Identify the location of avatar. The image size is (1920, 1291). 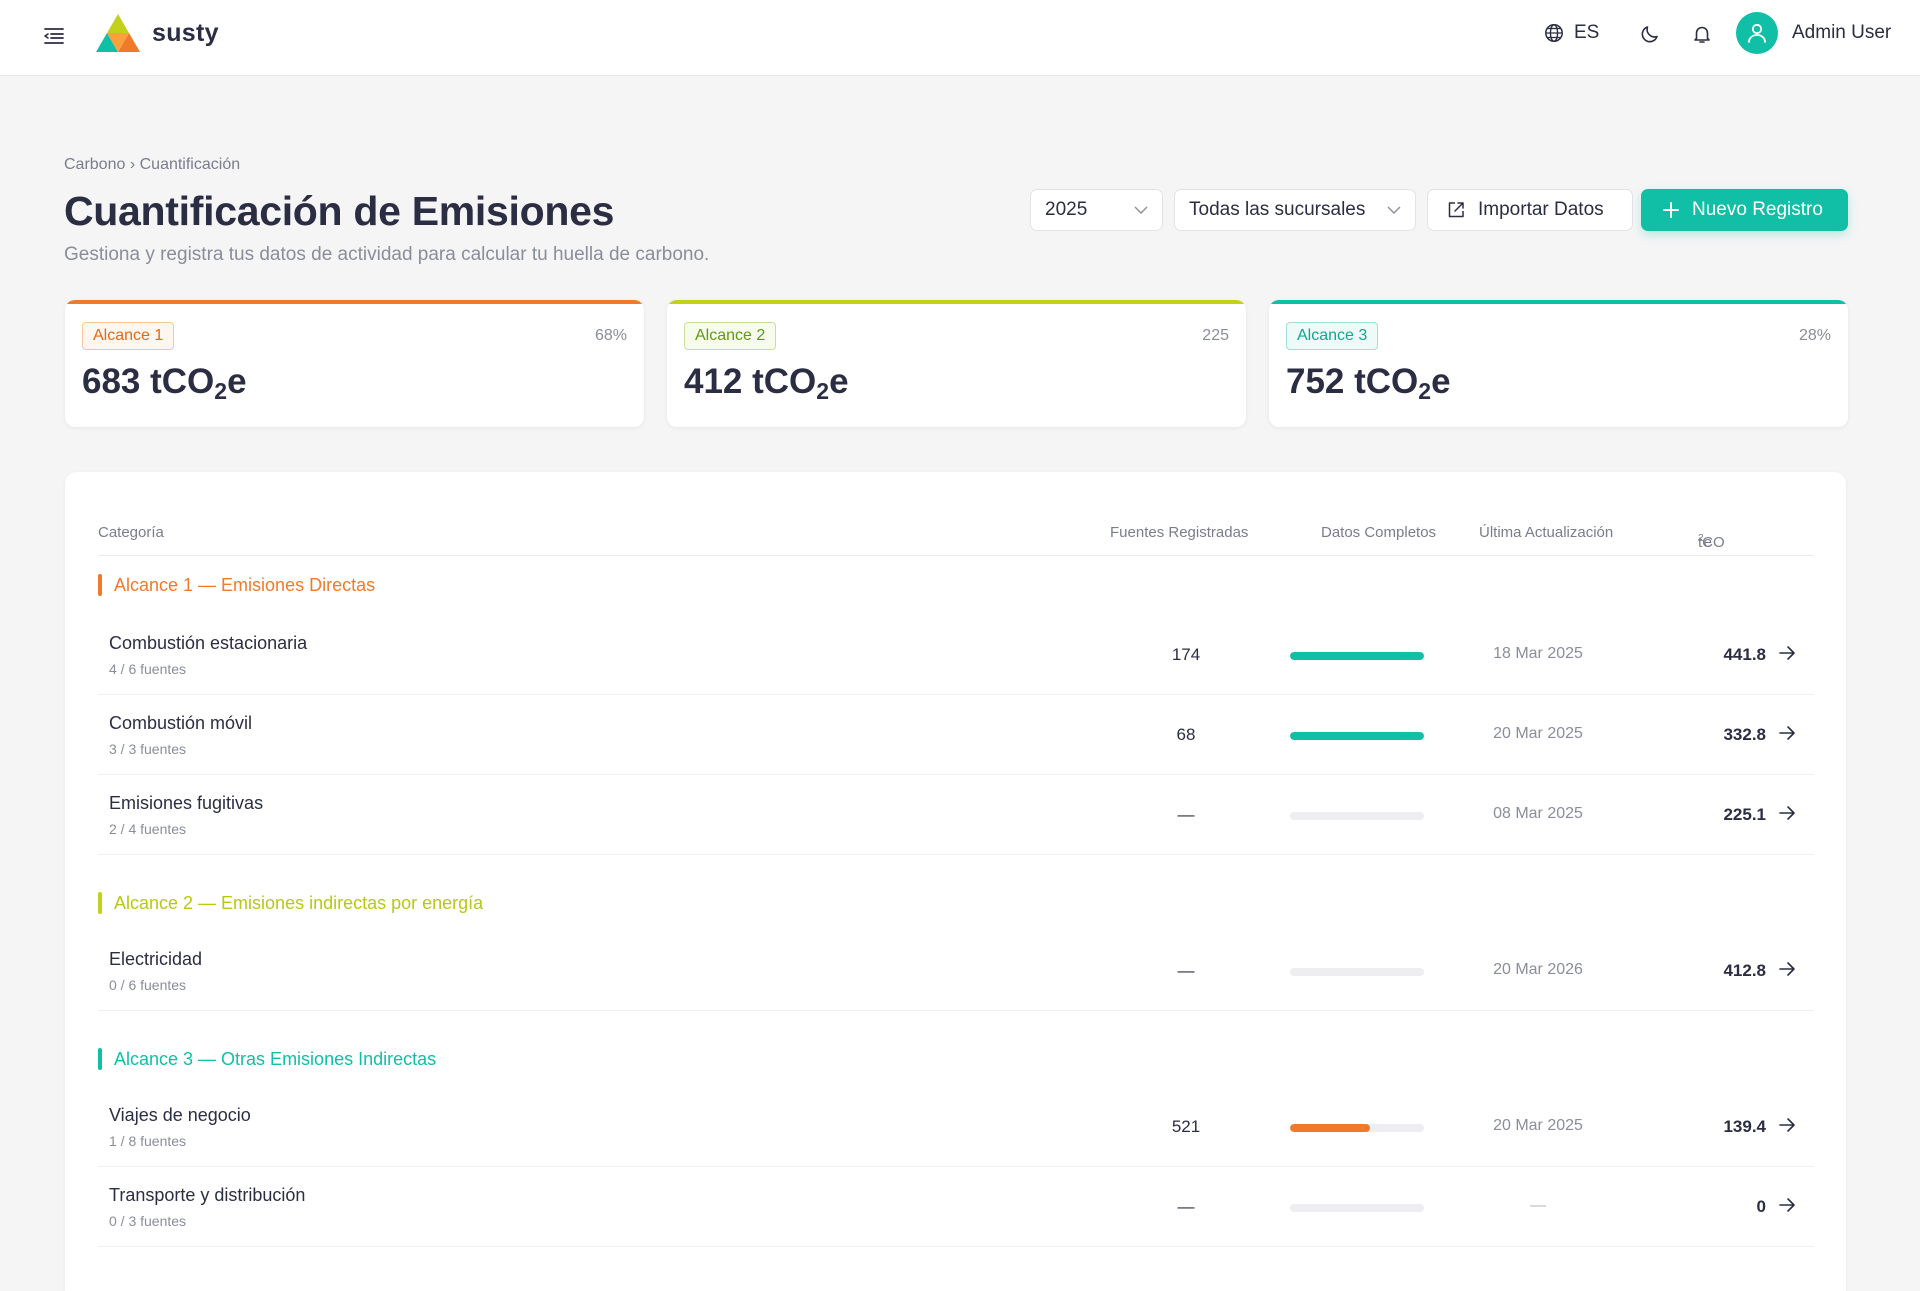
(1757, 33).